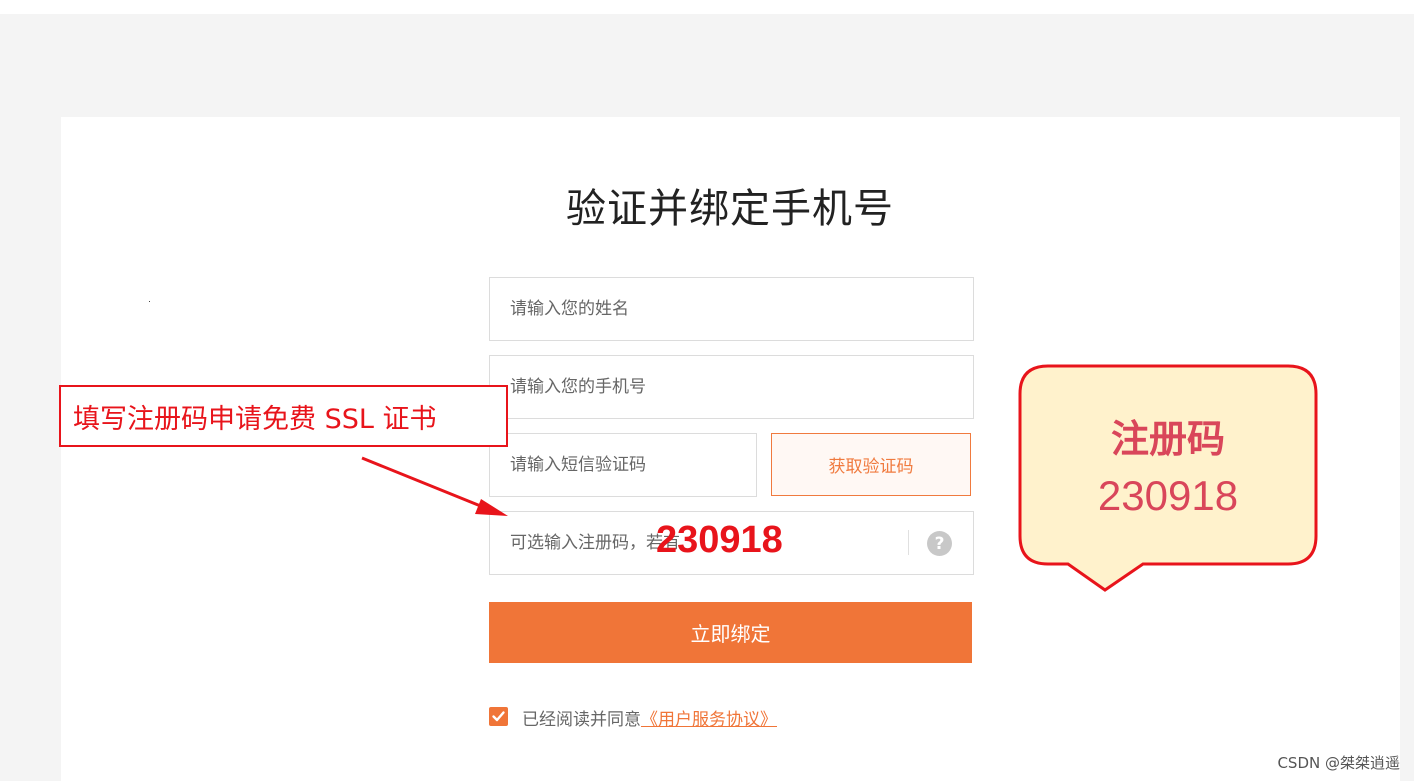  Describe the element at coordinates (1168, 495) in the screenshot. I see `callout-code: 230918` at that location.